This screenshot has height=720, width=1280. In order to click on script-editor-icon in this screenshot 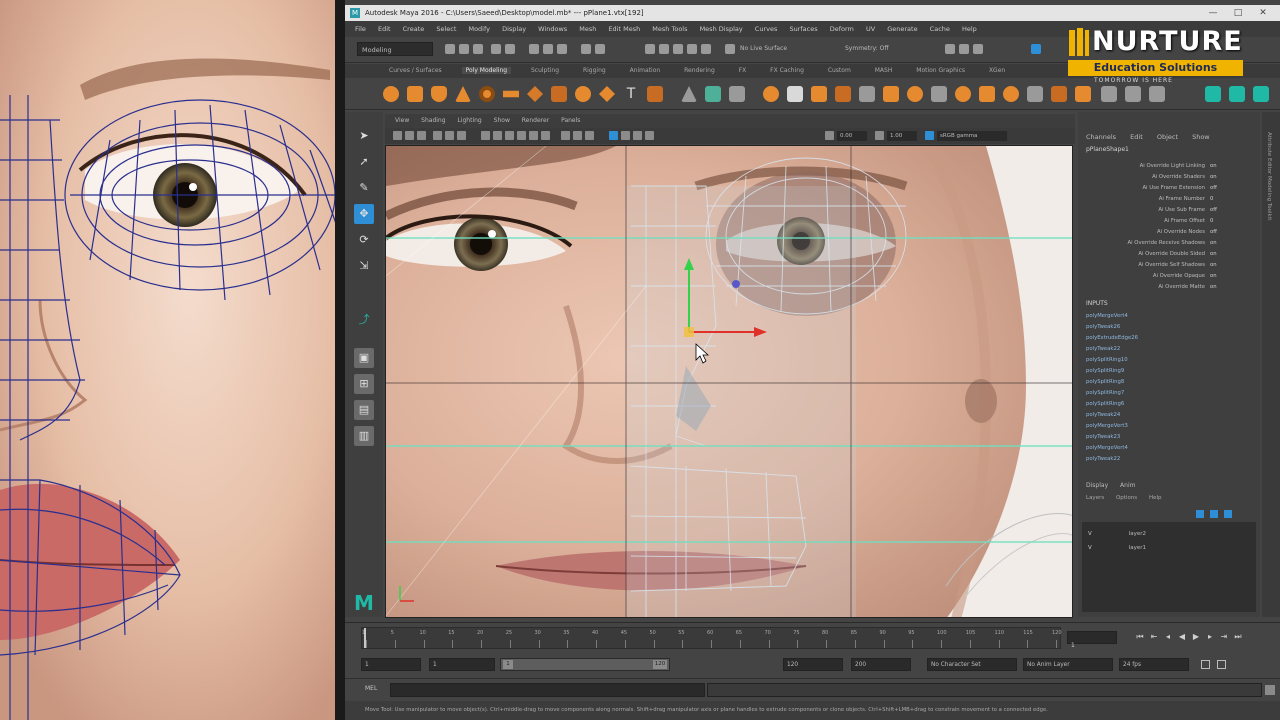, I will do `click(1270, 690)`.